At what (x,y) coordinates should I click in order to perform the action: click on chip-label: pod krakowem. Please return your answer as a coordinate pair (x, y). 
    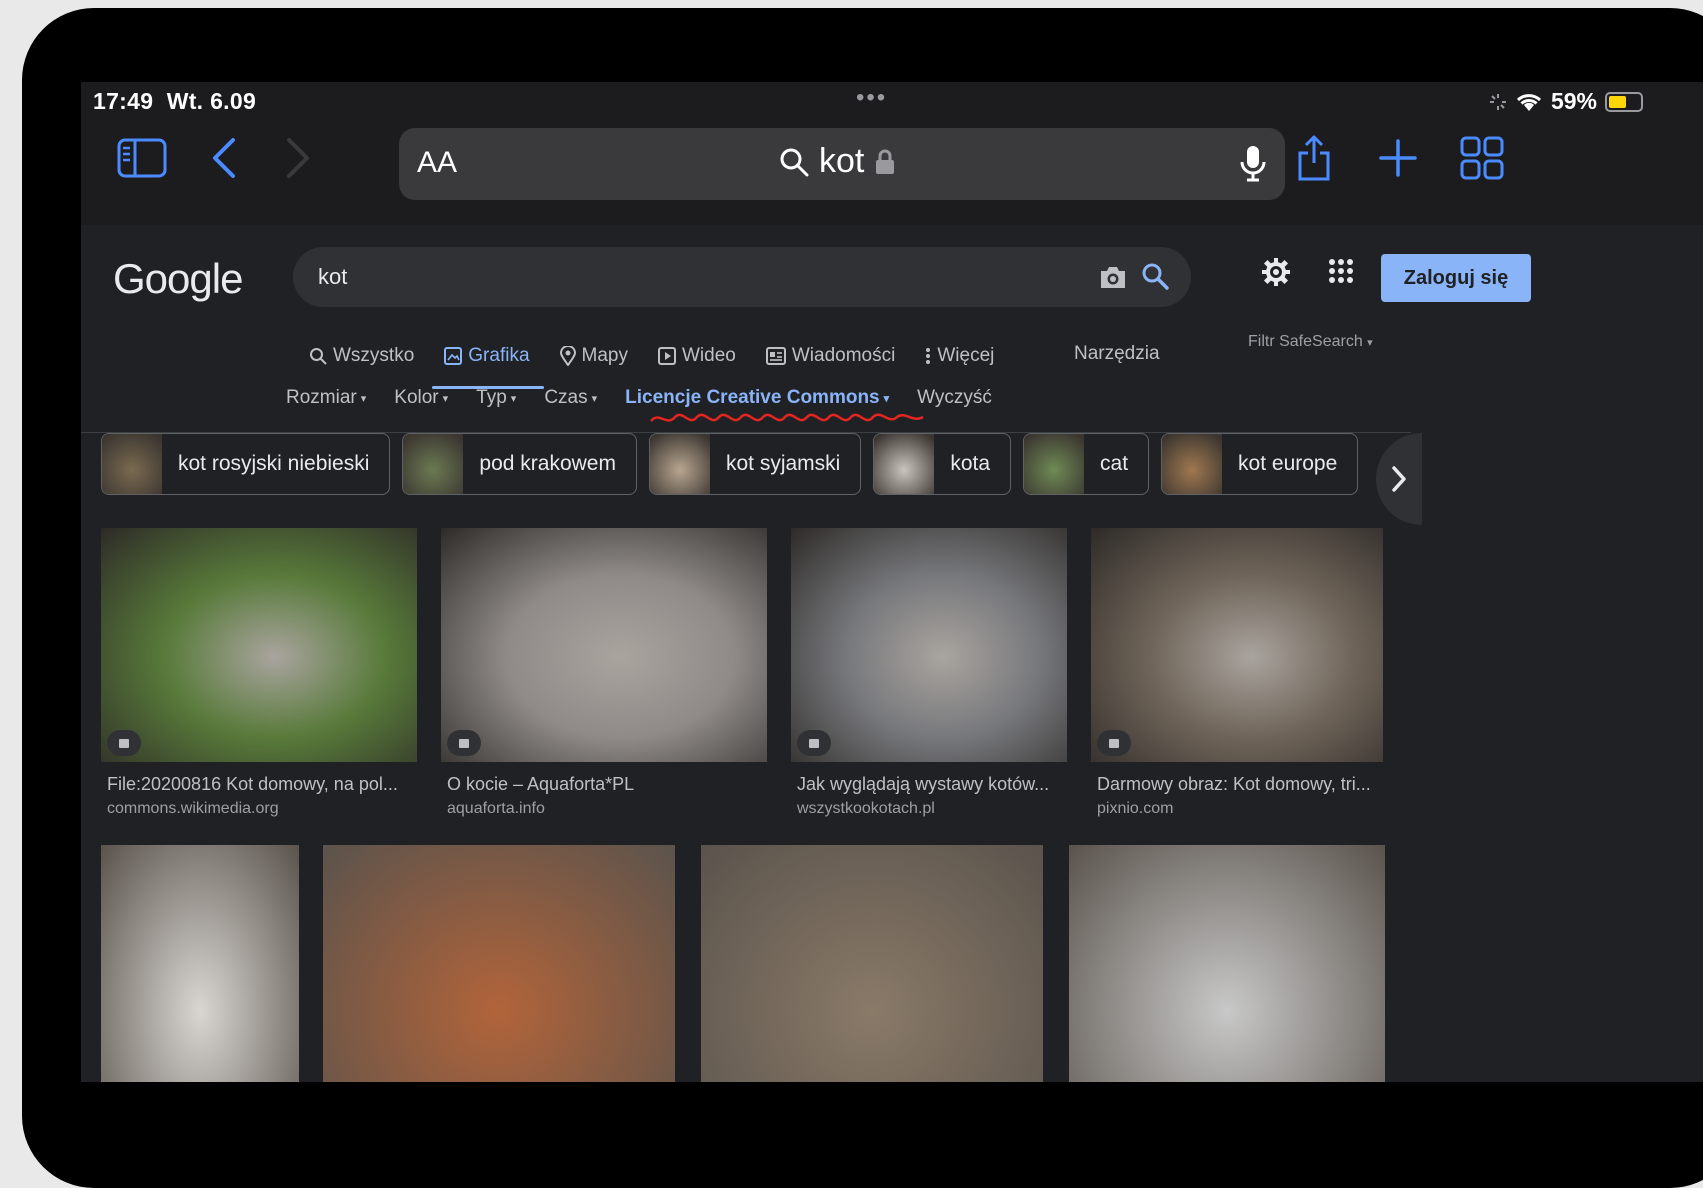
    Looking at the image, I should click on (547, 463).